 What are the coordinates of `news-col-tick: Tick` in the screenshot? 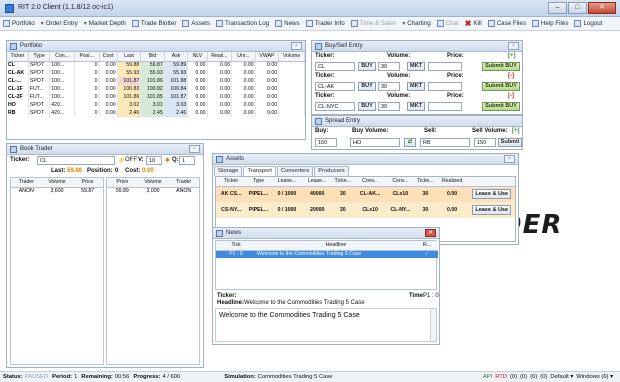 It's located at (236, 246).